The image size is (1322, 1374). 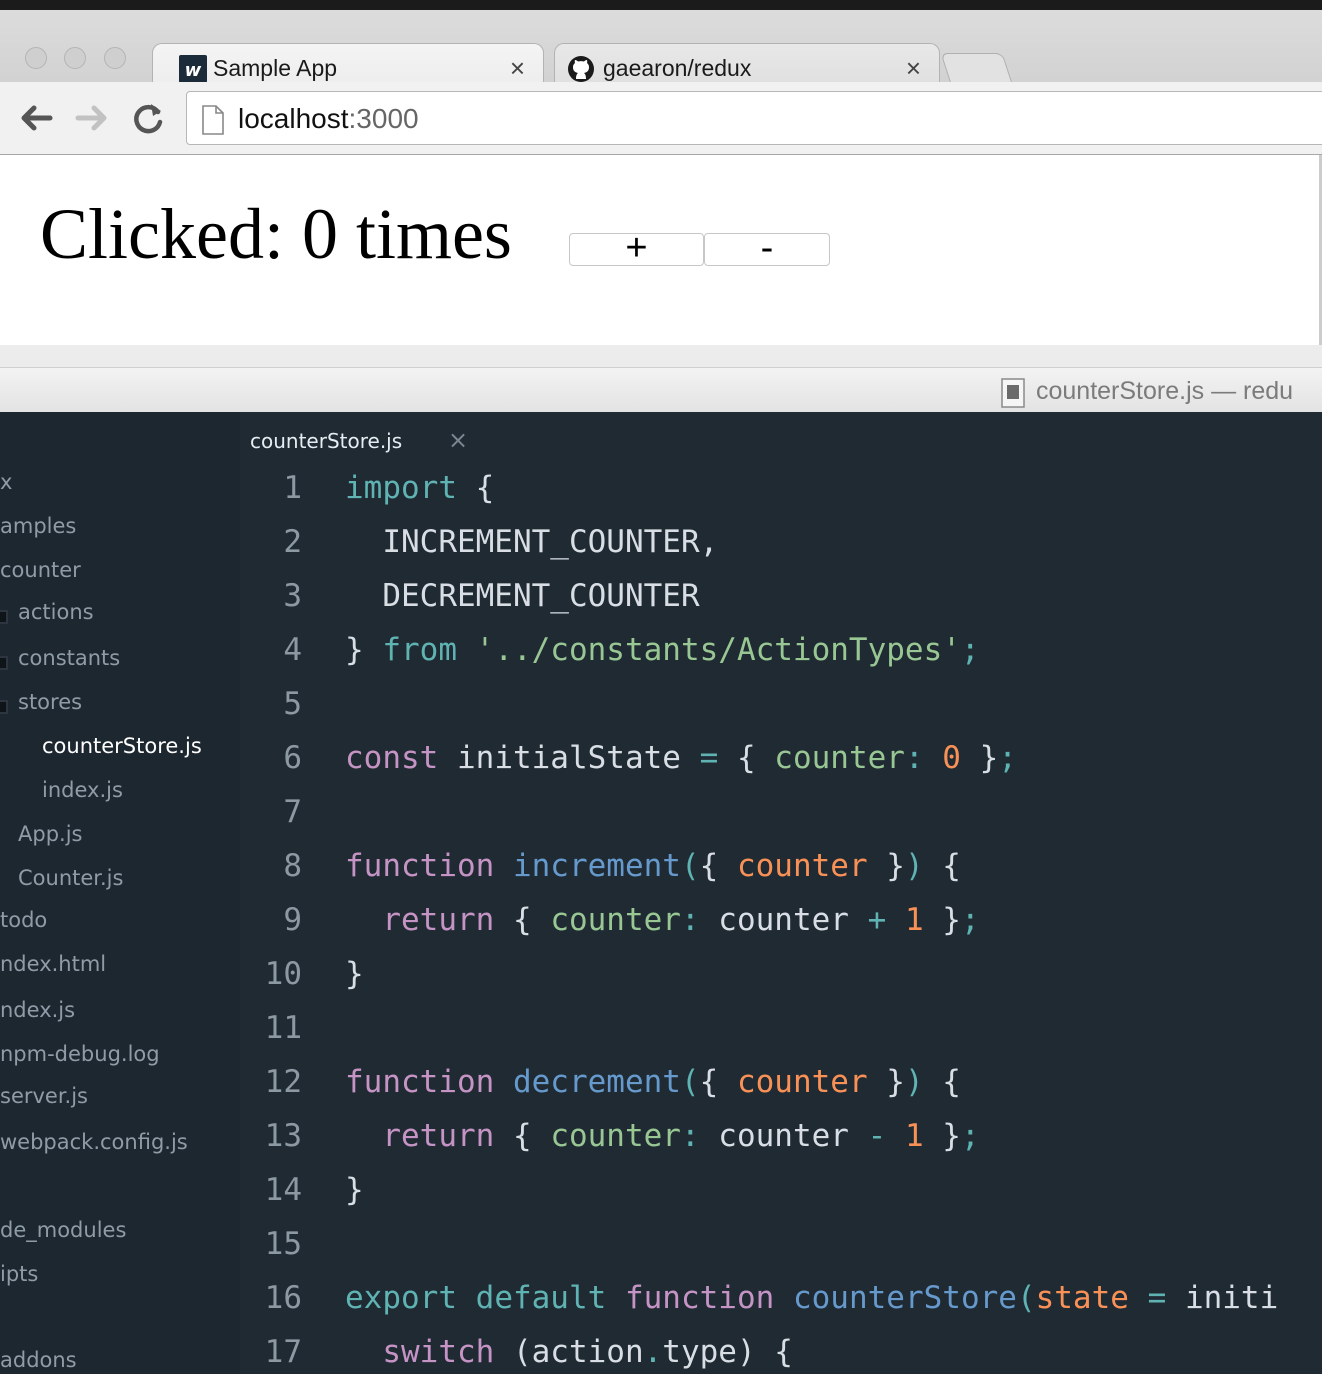 What do you see at coordinates (283, 1298) in the screenshot?
I see `line-number: 16` at bounding box center [283, 1298].